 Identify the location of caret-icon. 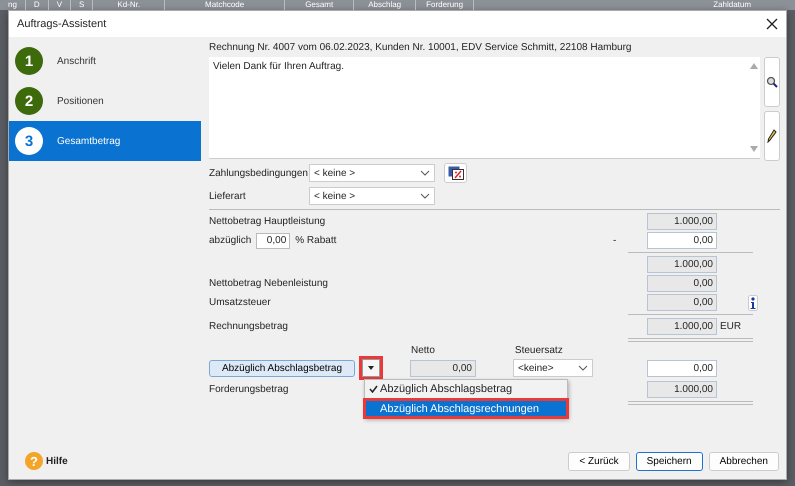
(371, 368).